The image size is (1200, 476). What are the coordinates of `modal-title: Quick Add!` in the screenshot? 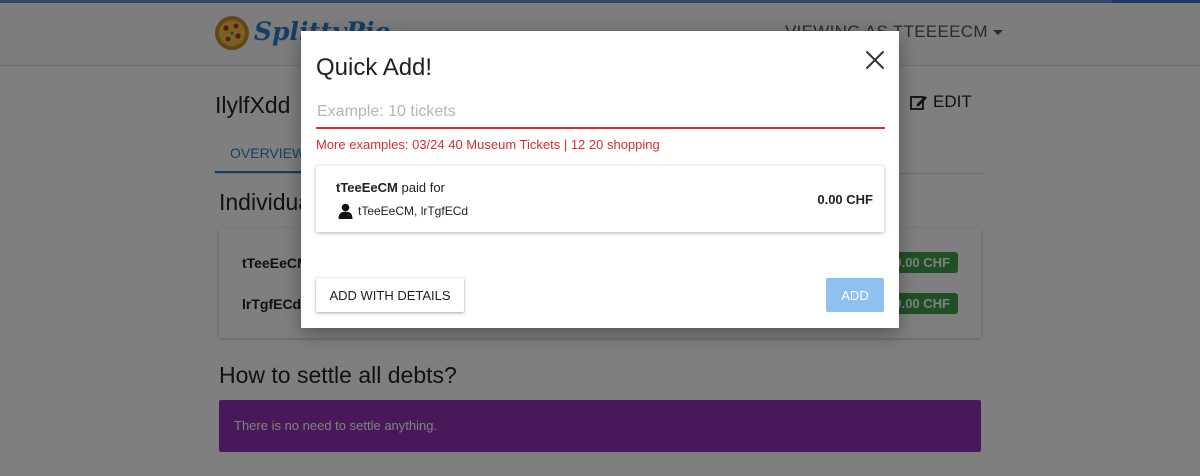 It's located at (374, 67).